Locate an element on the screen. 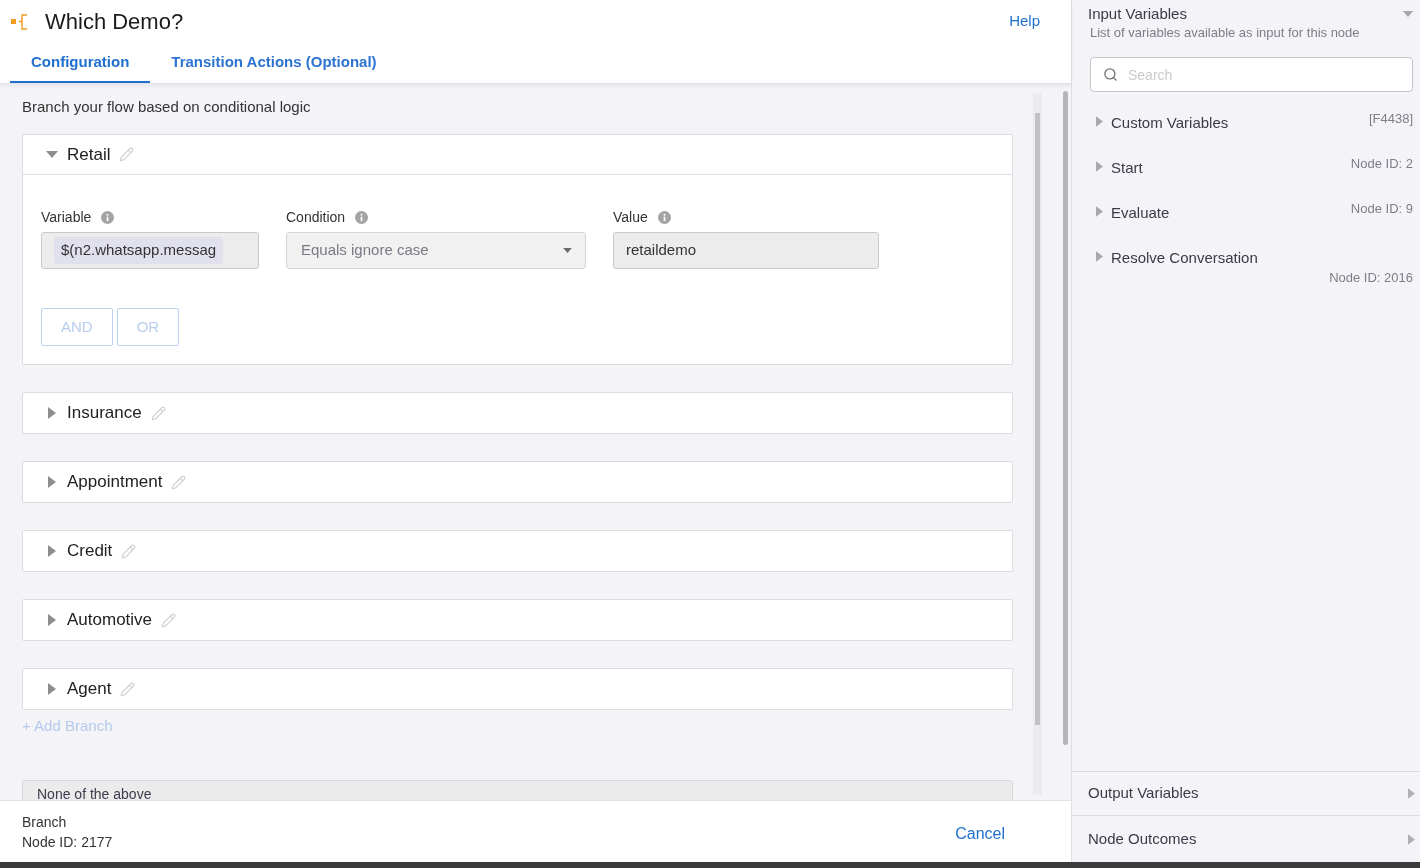 The image size is (1420, 868). panel-subtitle: List of variables available as input for this node is located at coordinates (1225, 33).